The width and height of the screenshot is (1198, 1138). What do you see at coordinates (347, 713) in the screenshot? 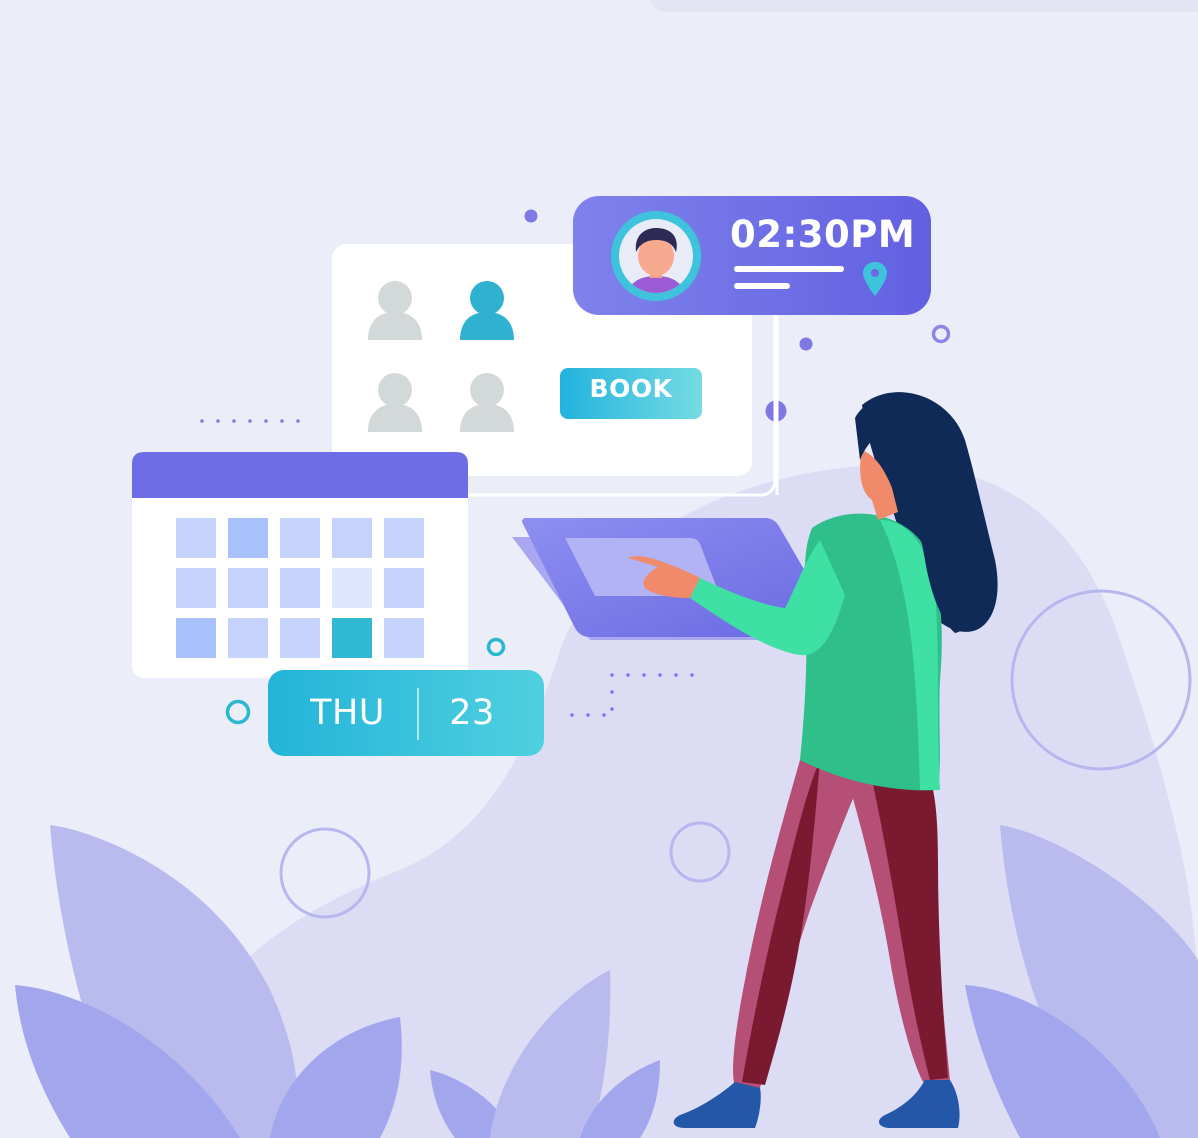
I see `date-badge-day: THU` at bounding box center [347, 713].